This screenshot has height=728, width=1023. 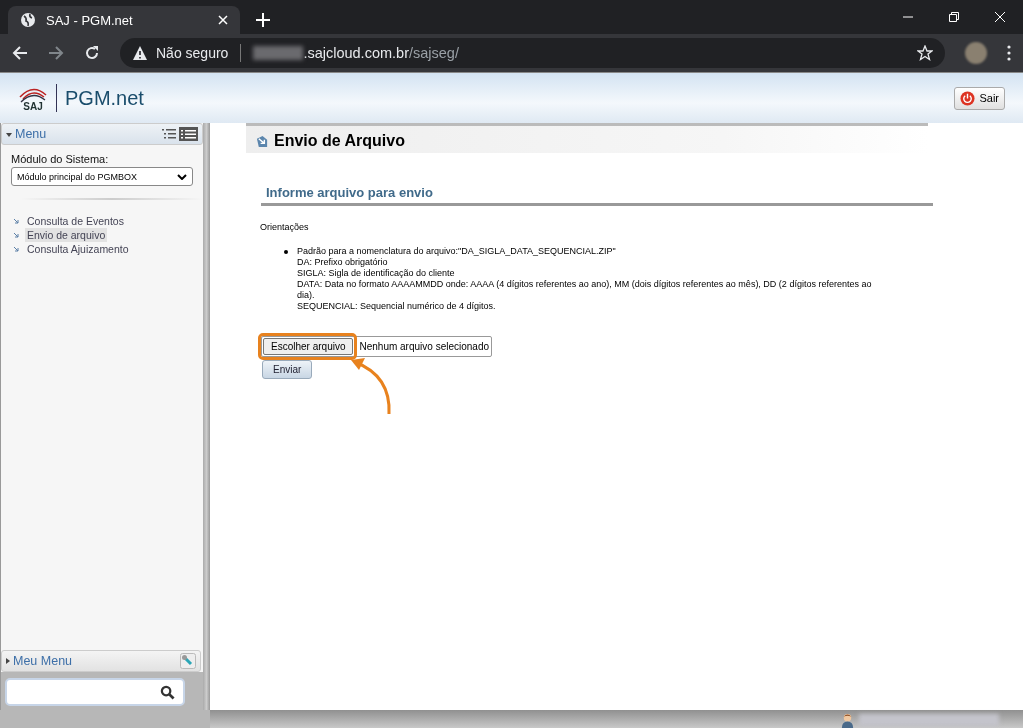 I want to click on profile-avatar, so click(x=976, y=53).